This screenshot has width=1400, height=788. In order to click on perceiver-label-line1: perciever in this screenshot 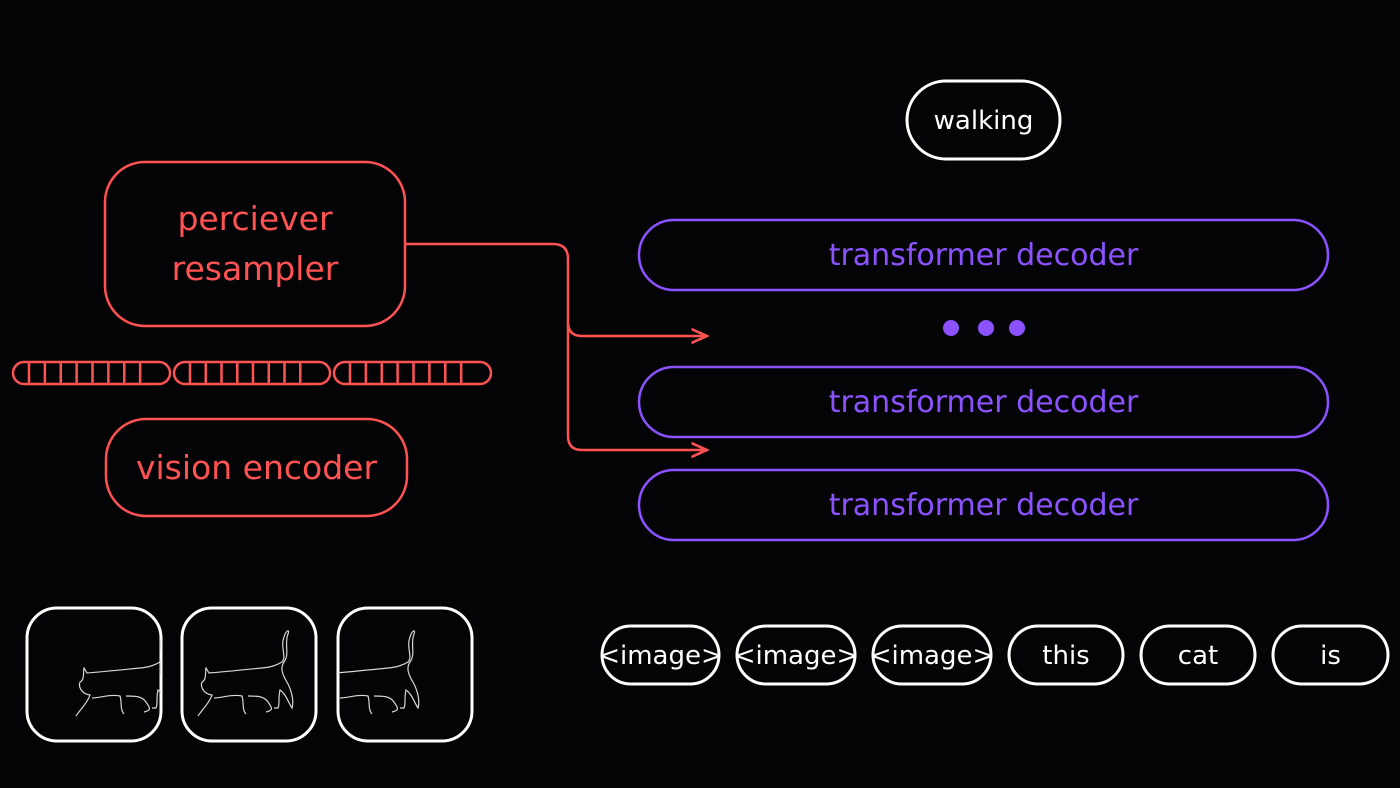, I will do `click(255, 218)`.